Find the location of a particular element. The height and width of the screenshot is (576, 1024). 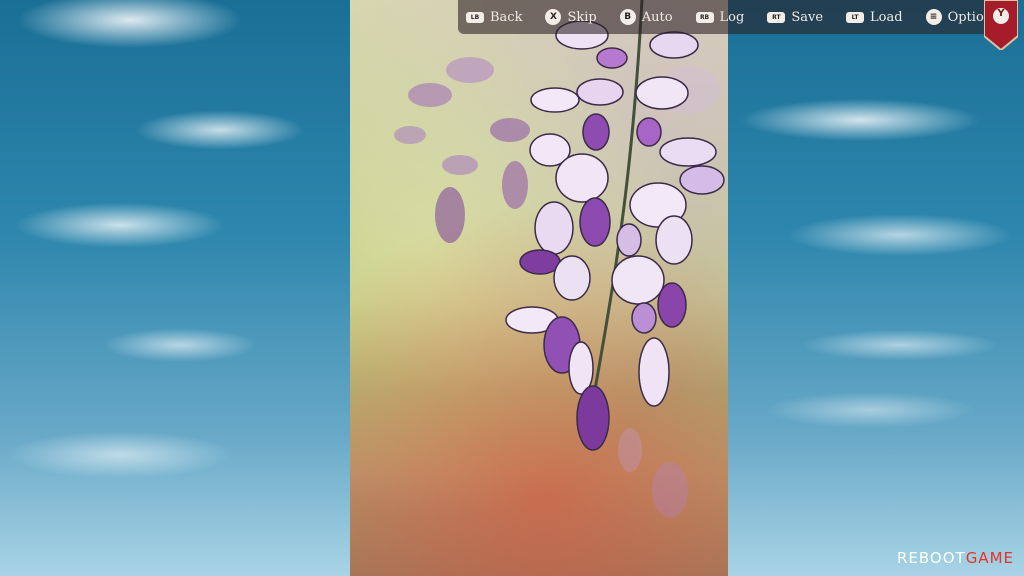

save-label: Save is located at coordinates (807, 17).